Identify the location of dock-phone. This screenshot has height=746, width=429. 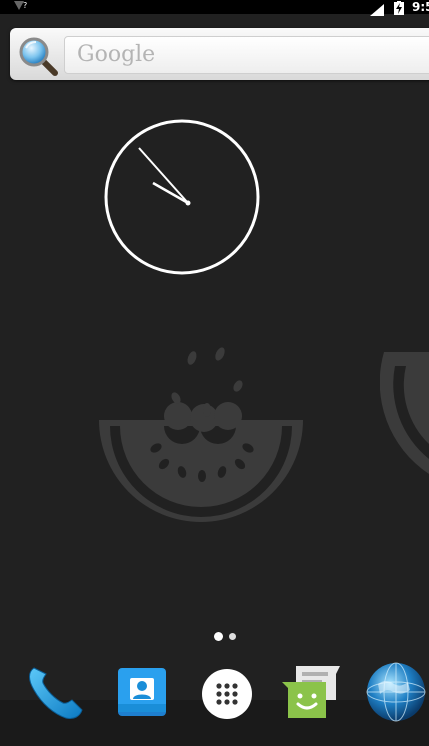
(54, 692).